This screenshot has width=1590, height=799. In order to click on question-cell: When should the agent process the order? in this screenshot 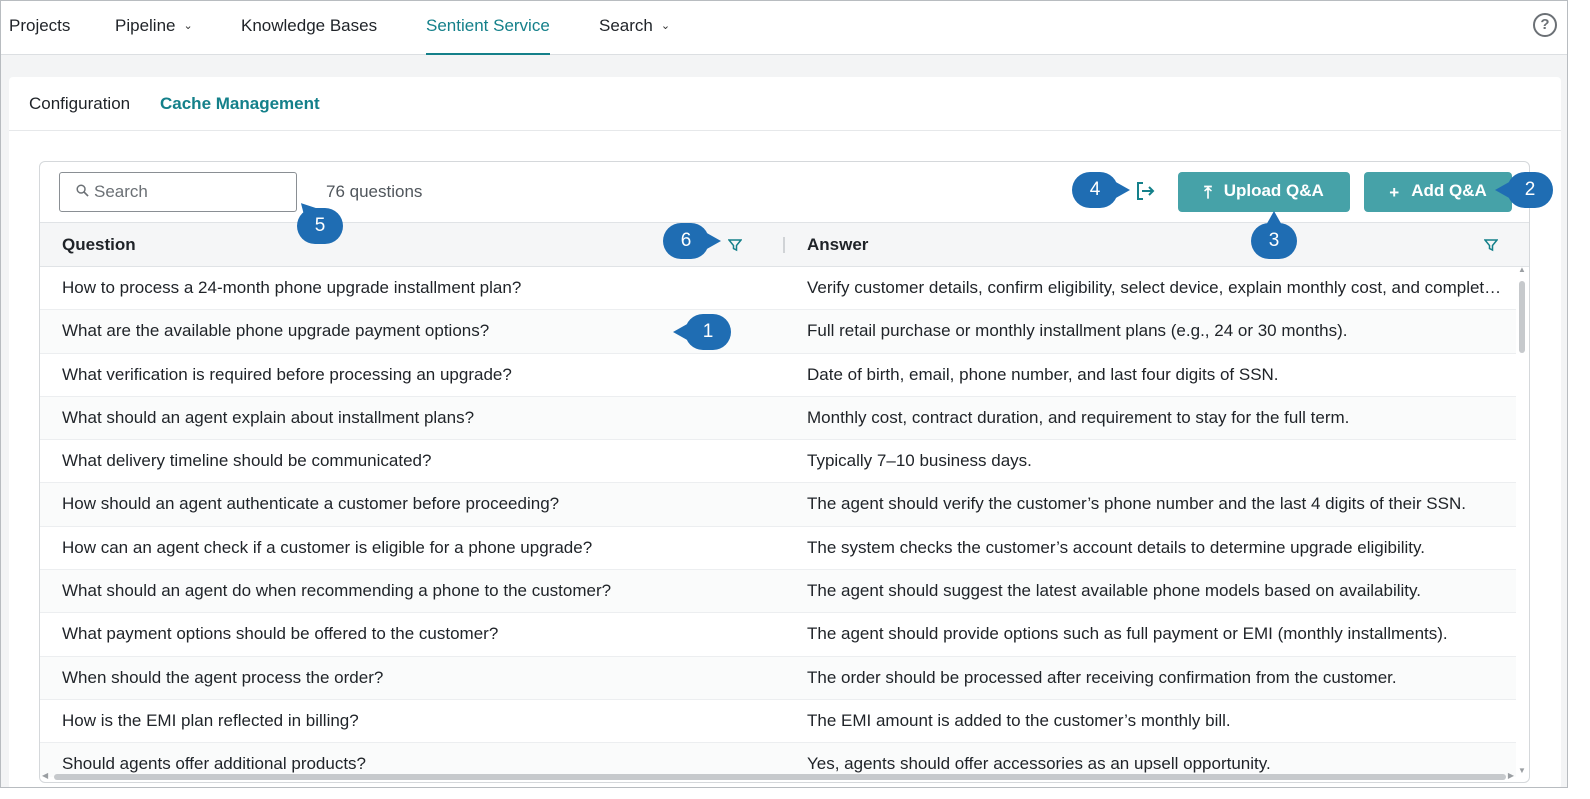, I will do `click(223, 677)`.